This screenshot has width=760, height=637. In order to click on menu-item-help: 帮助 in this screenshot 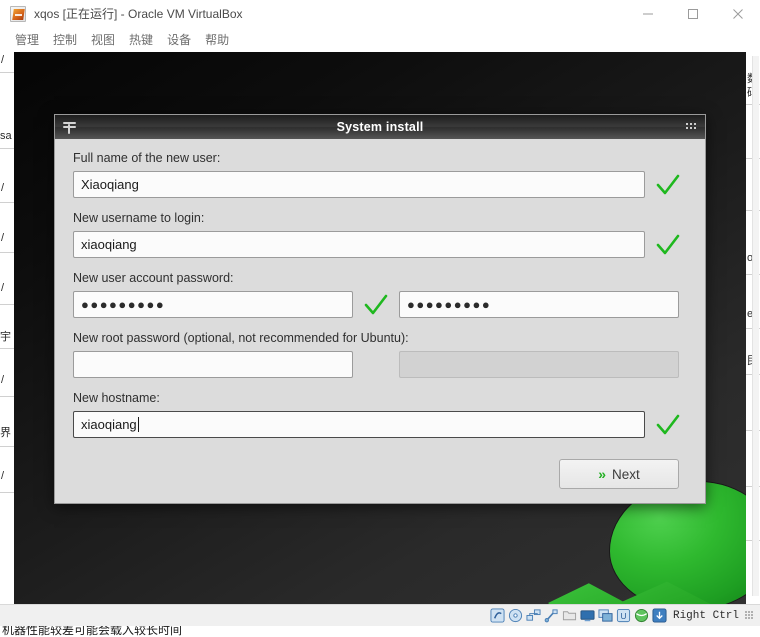, I will do `click(217, 39)`.